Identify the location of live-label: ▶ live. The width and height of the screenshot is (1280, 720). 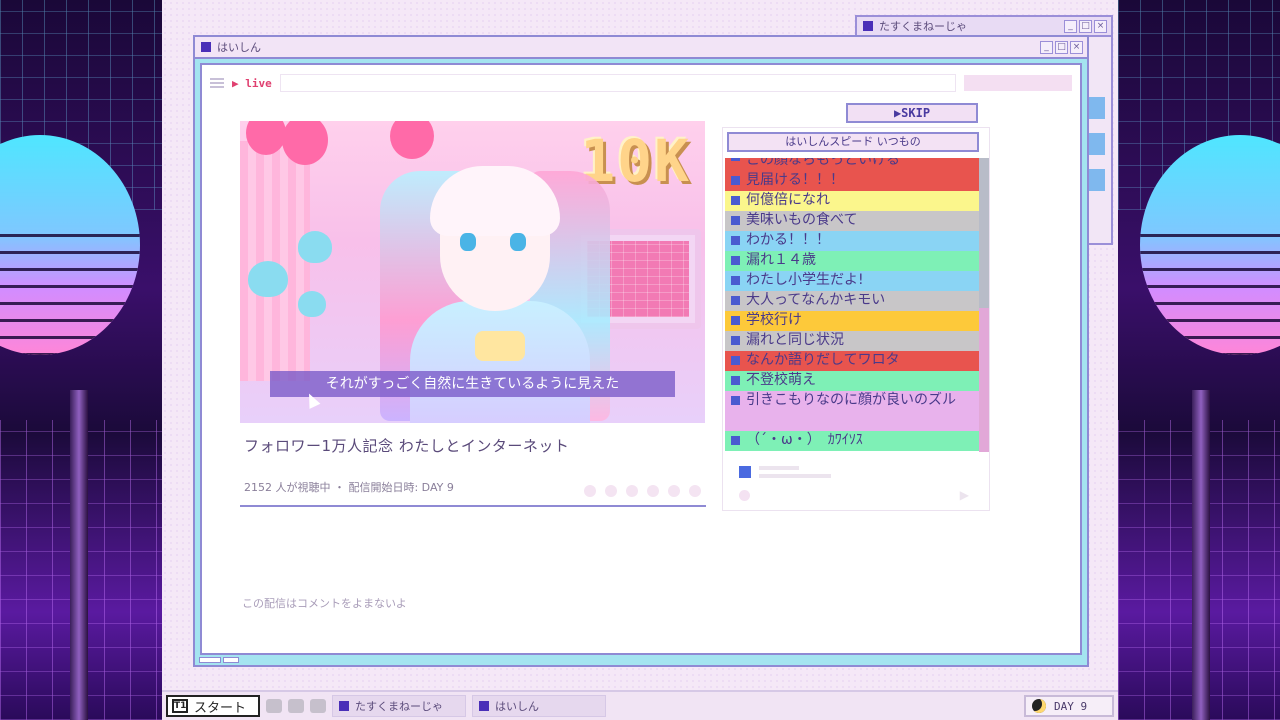
(252, 83).